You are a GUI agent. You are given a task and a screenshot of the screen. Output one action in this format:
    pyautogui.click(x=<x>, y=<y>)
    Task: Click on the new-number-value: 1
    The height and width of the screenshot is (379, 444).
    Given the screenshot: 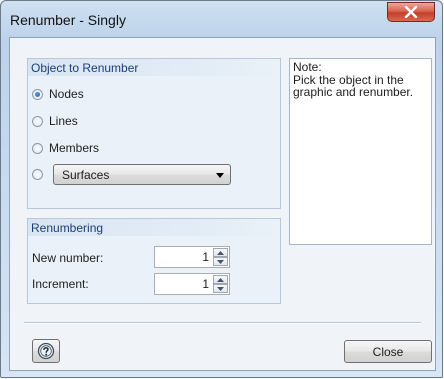 What is the action you would take?
    pyautogui.click(x=205, y=257)
    